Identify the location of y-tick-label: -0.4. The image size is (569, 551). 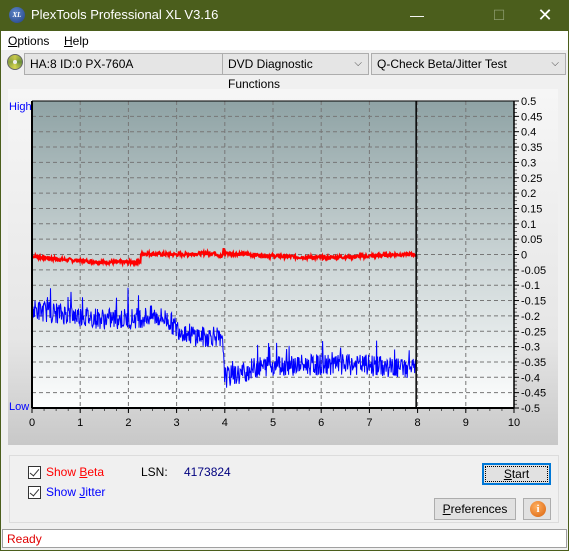
(530, 378).